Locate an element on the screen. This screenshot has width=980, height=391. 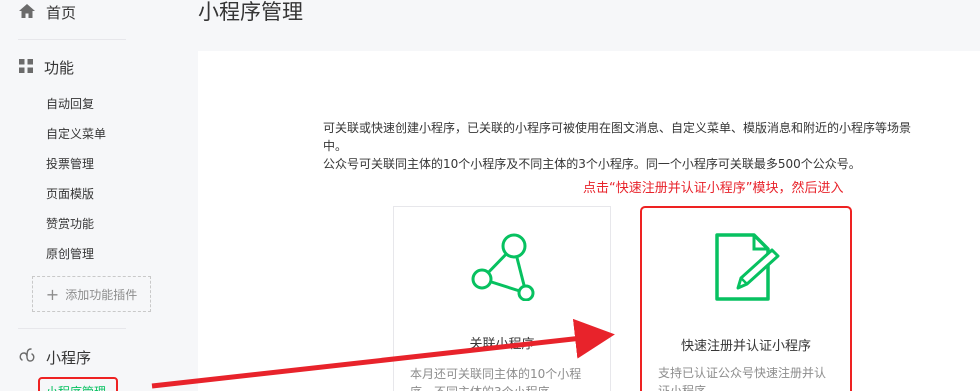
add-plugin-button: + 添加功能插件 is located at coordinates (91, 294).